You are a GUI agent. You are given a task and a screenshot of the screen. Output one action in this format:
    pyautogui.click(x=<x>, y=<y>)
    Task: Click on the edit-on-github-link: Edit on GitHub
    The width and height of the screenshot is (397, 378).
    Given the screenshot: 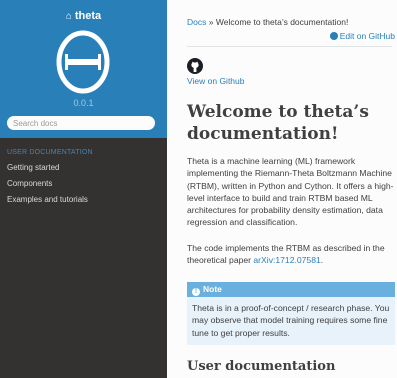 What is the action you would take?
    pyautogui.click(x=362, y=36)
    